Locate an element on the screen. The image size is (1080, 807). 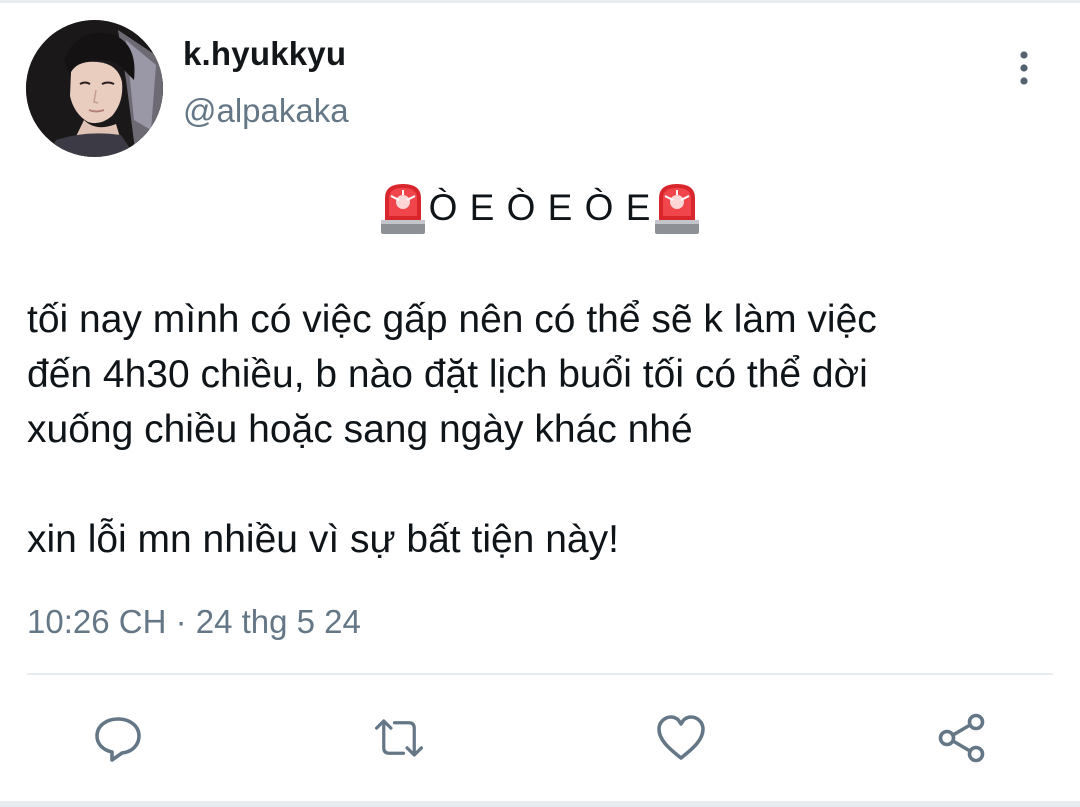
top-border is located at coordinates (540, 1).